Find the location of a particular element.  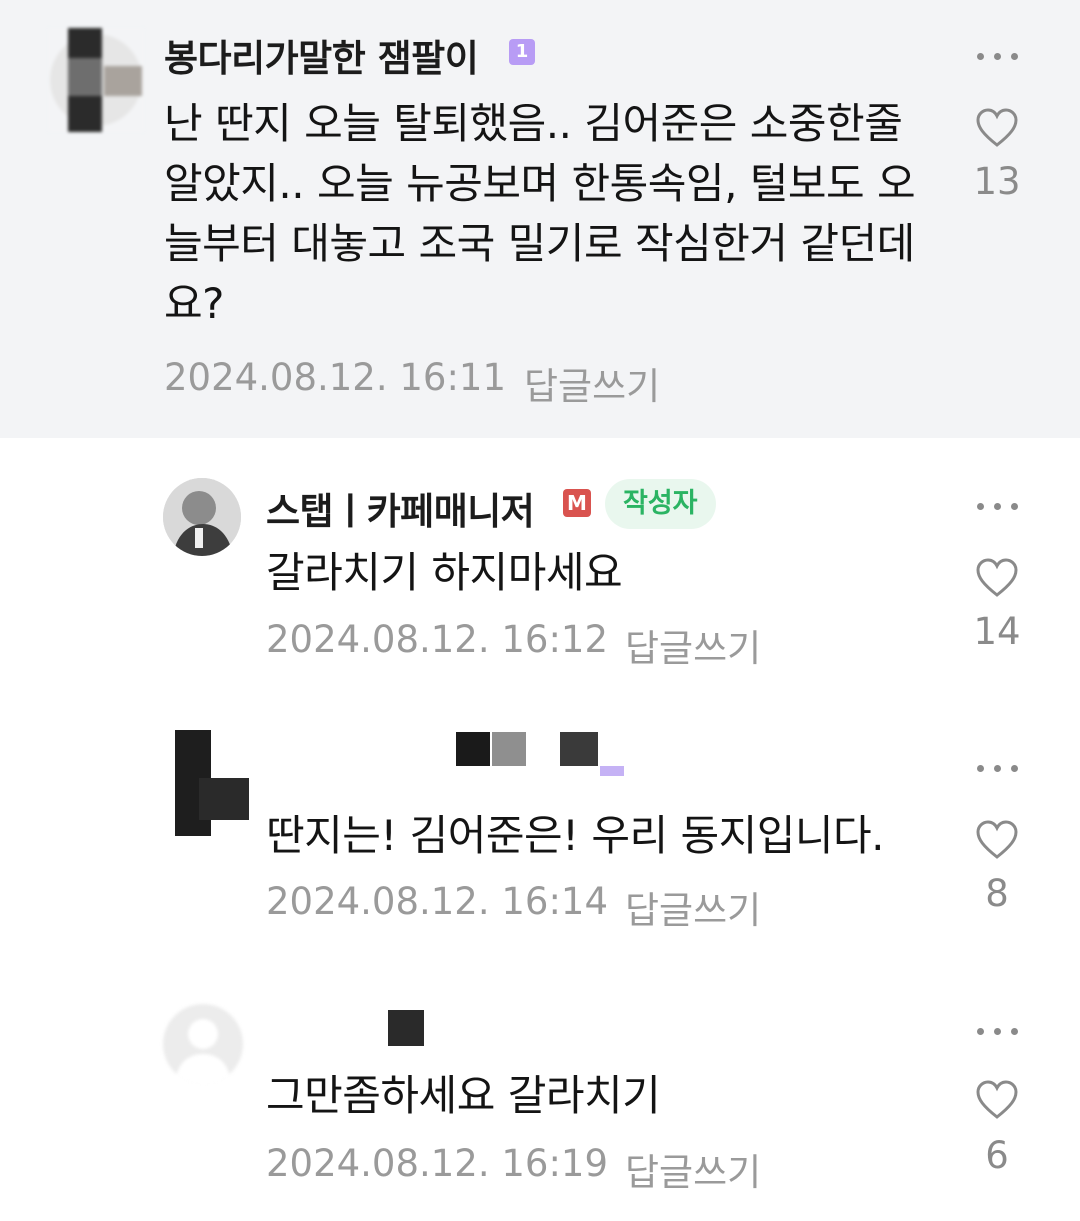

manager-badge: M is located at coordinates (577, 503).